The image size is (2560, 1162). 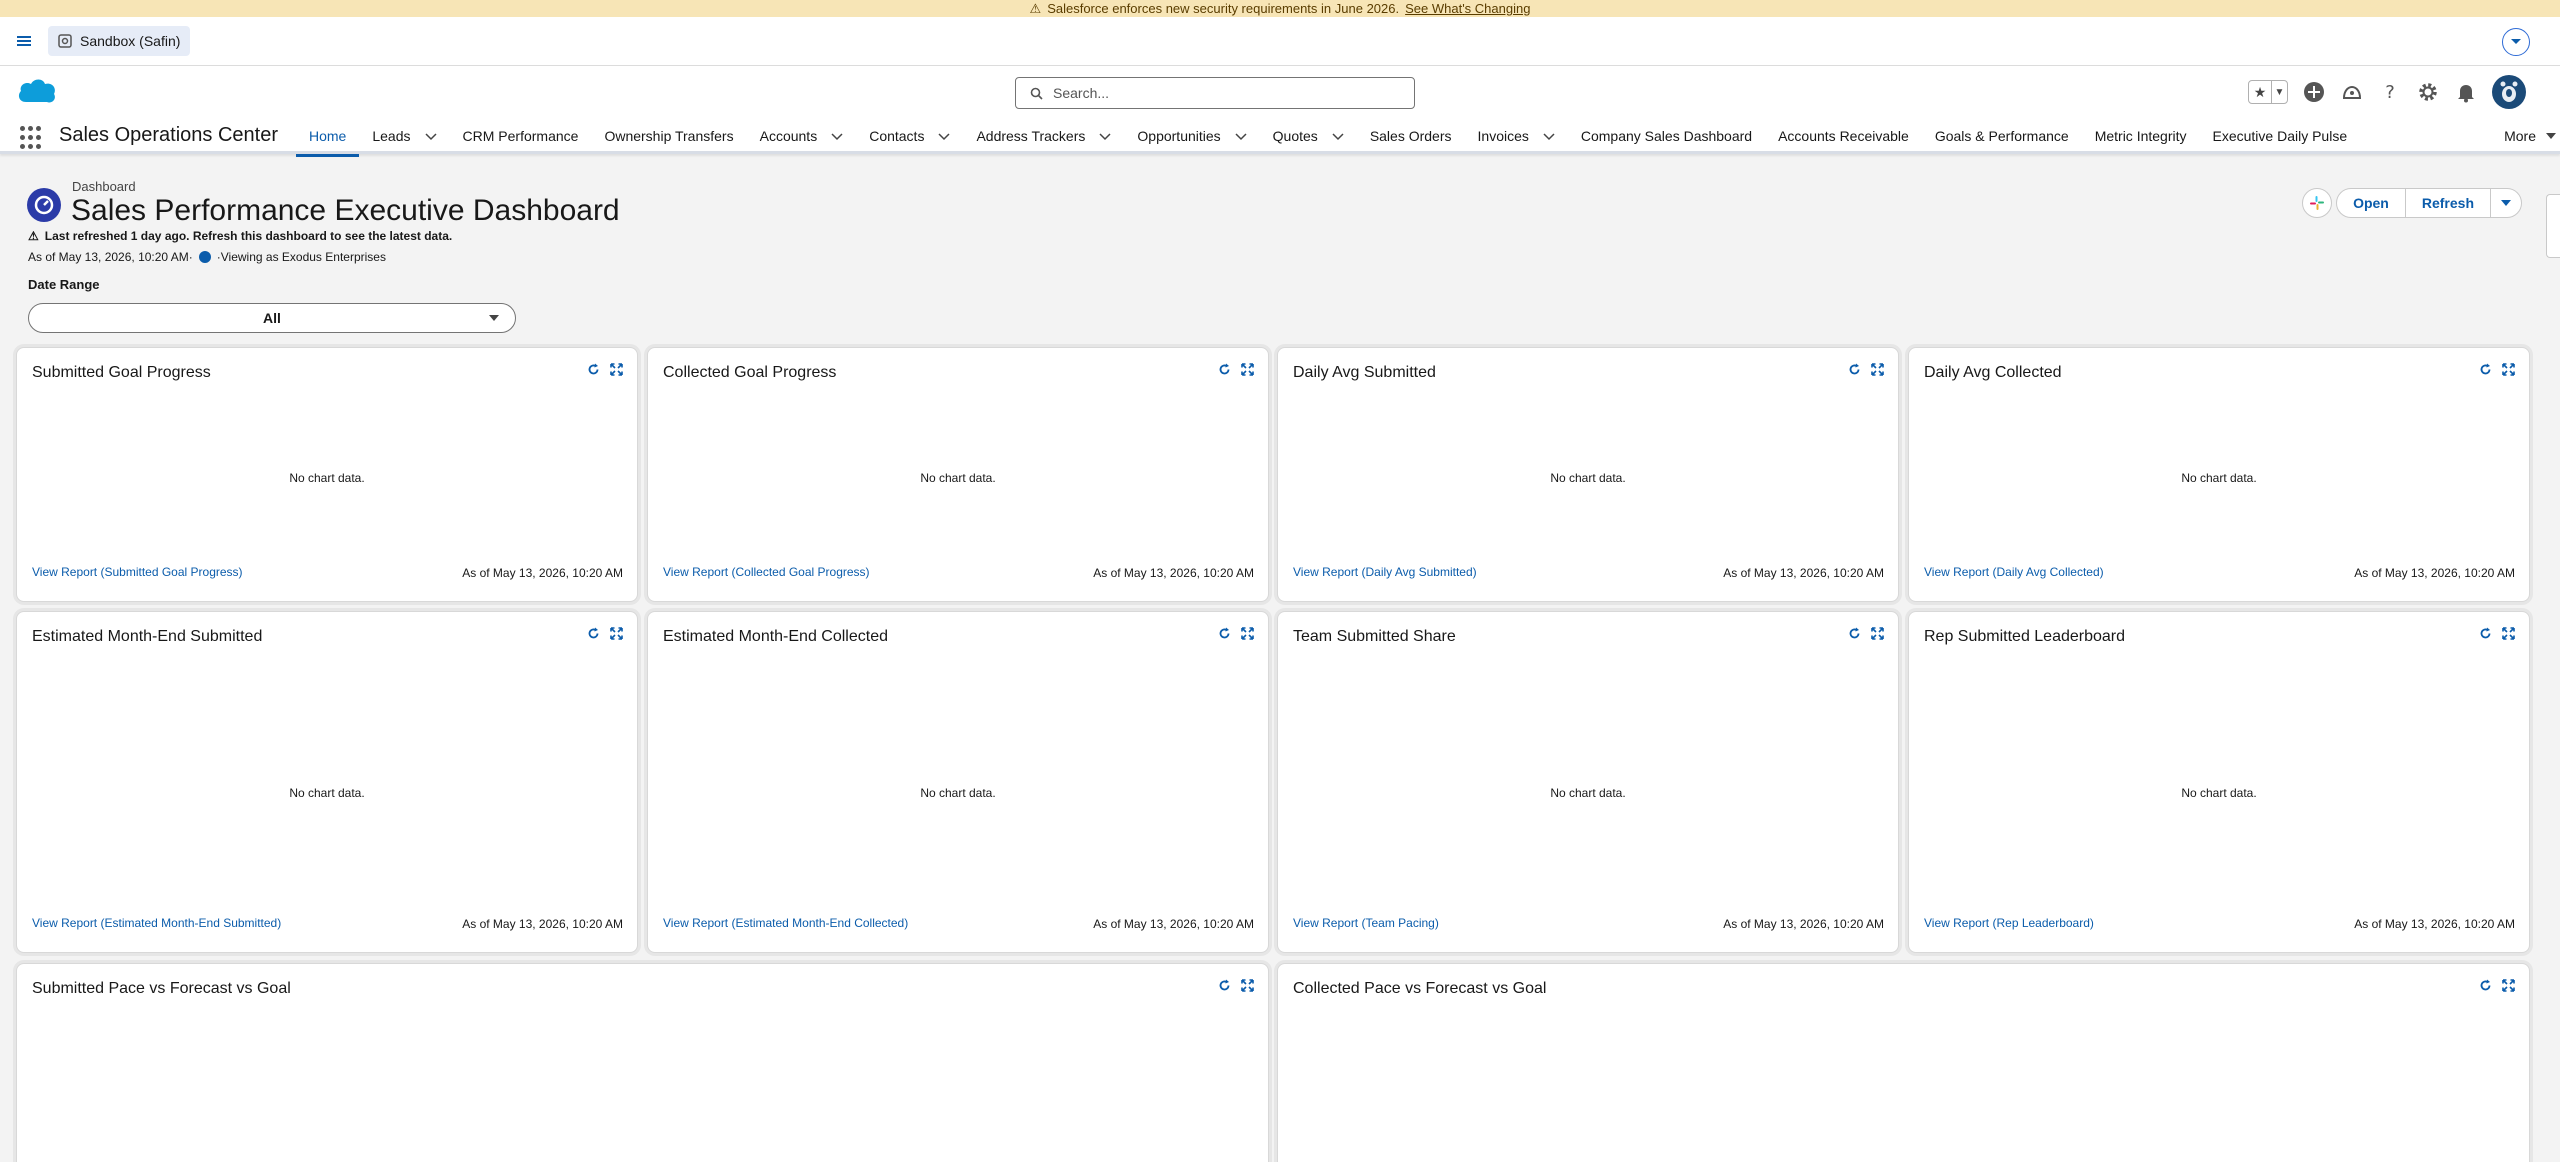 I want to click on view-report-link: View Report (Submitted Goal Progress), so click(x=137, y=572).